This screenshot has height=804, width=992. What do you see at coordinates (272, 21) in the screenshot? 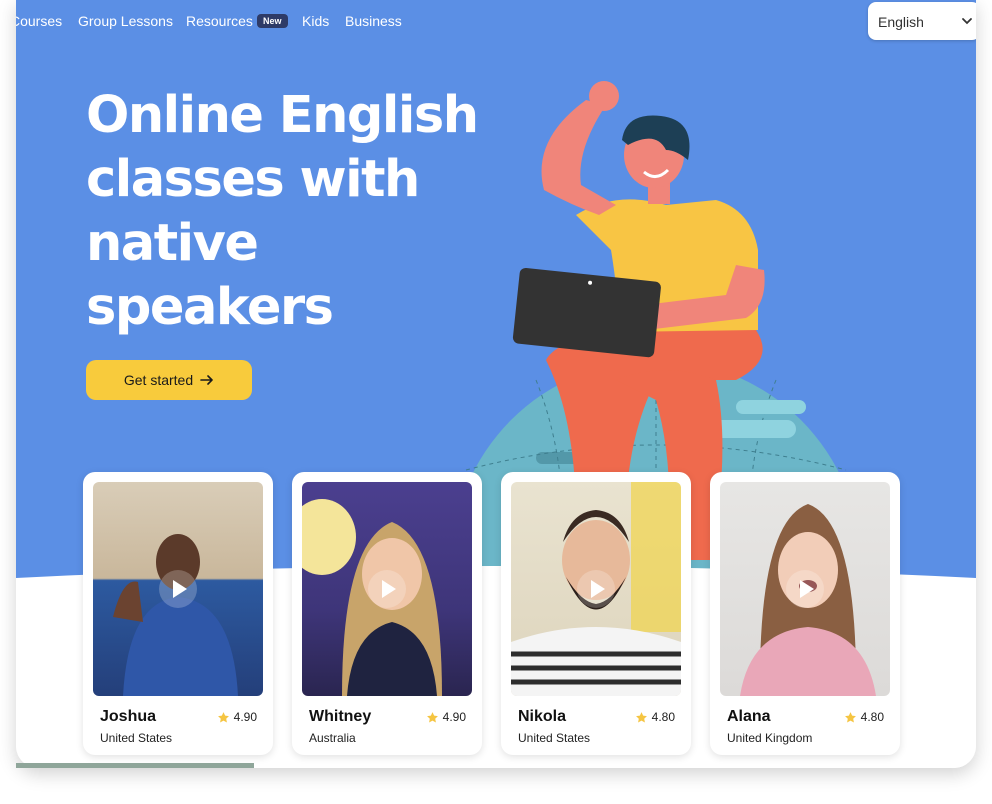
I see `new-badge: New` at bounding box center [272, 21].